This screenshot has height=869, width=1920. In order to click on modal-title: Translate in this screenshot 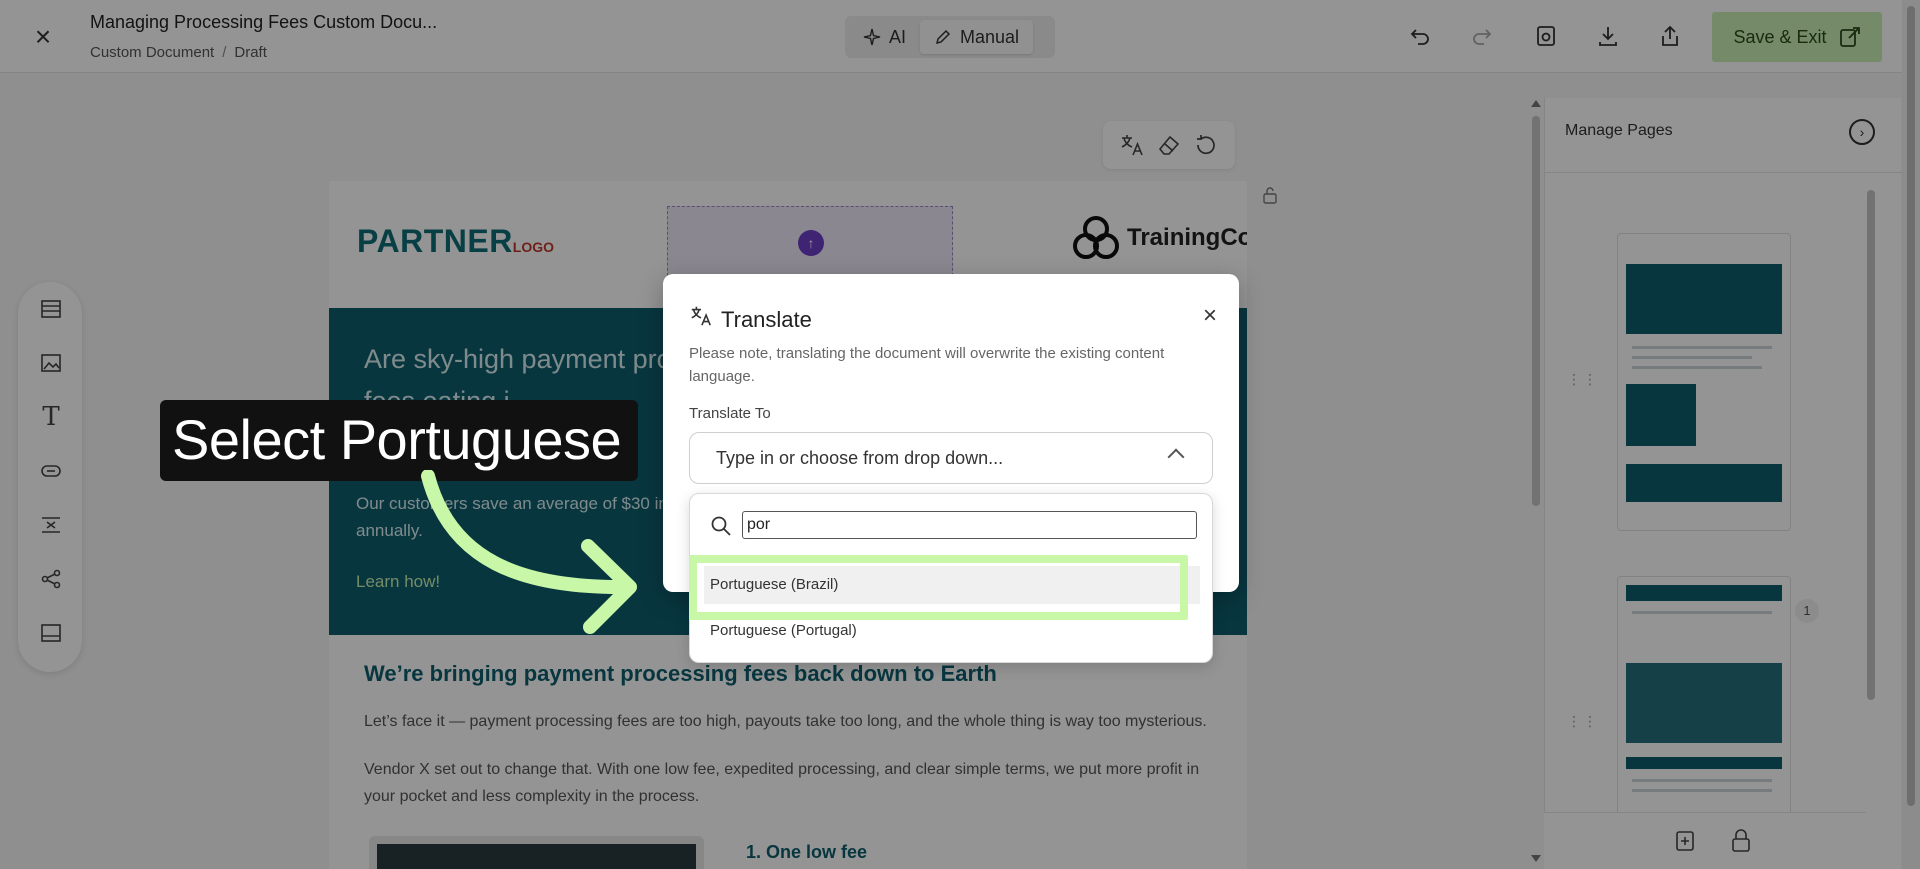, I will do `click(766, 319)`.